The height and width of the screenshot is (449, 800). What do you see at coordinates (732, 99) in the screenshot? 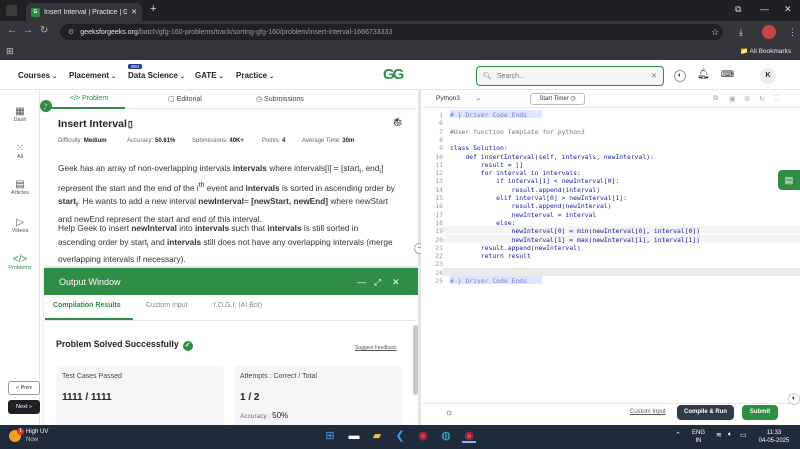
I see `paste-icon: ▣` at bounding box center [732, 99].